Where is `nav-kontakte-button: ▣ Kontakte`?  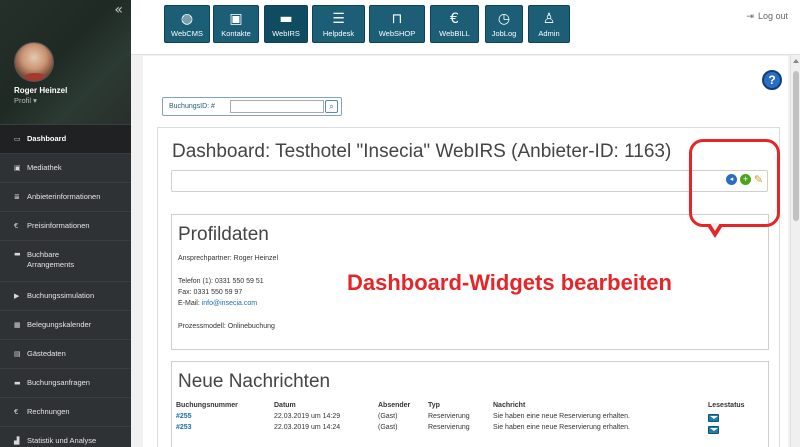 nav-kontakte-button: ▣ Kontakte is located at coordinates (236, 24).